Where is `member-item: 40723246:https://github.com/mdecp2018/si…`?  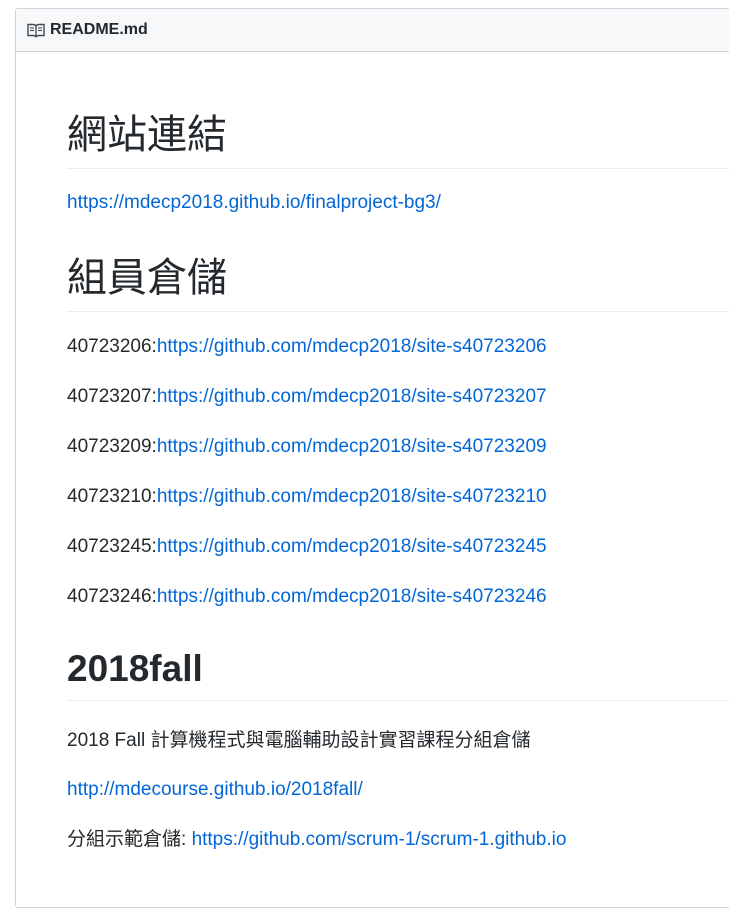
member-item: 40723246:https://github.com/mdecp2018/si… is located at coordinates (398, 597).